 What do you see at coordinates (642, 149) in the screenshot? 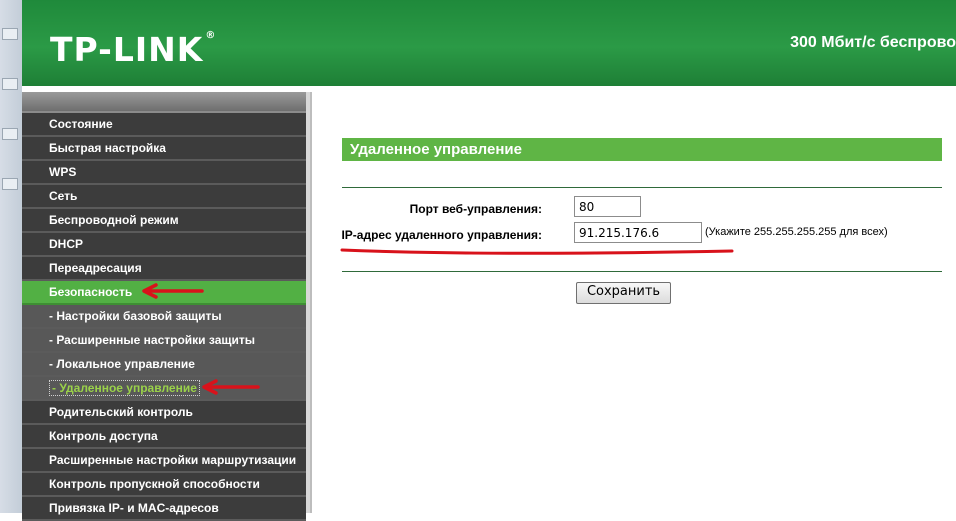
I see `section-title: Удаленное управление` at bounding box center [642, 149].